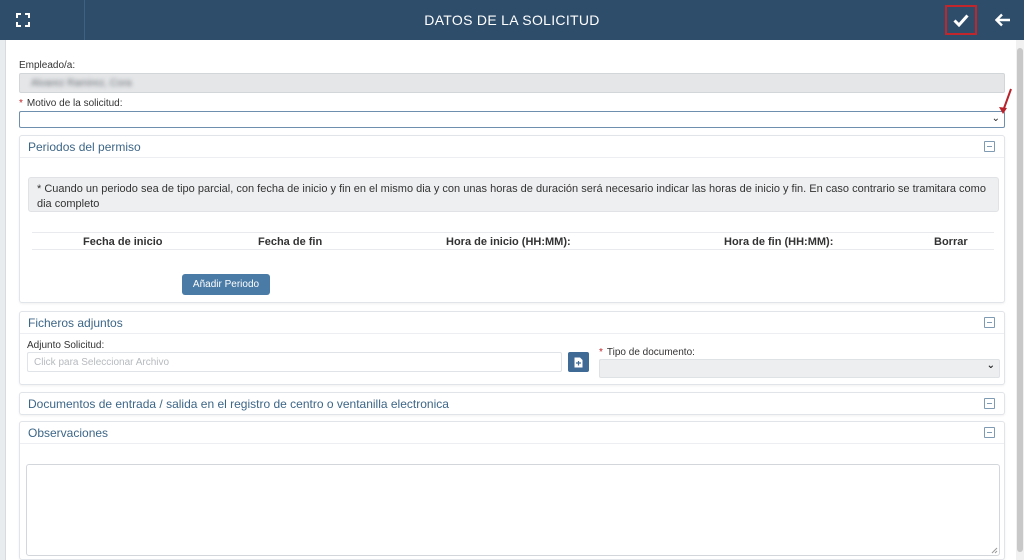 The width and height of the screenshot is (1024, 560). What do you see at coordinates (512, 433) in the screenshot?
I see `observations-panel-header: Observaciones` at bounding box center [512, 433].